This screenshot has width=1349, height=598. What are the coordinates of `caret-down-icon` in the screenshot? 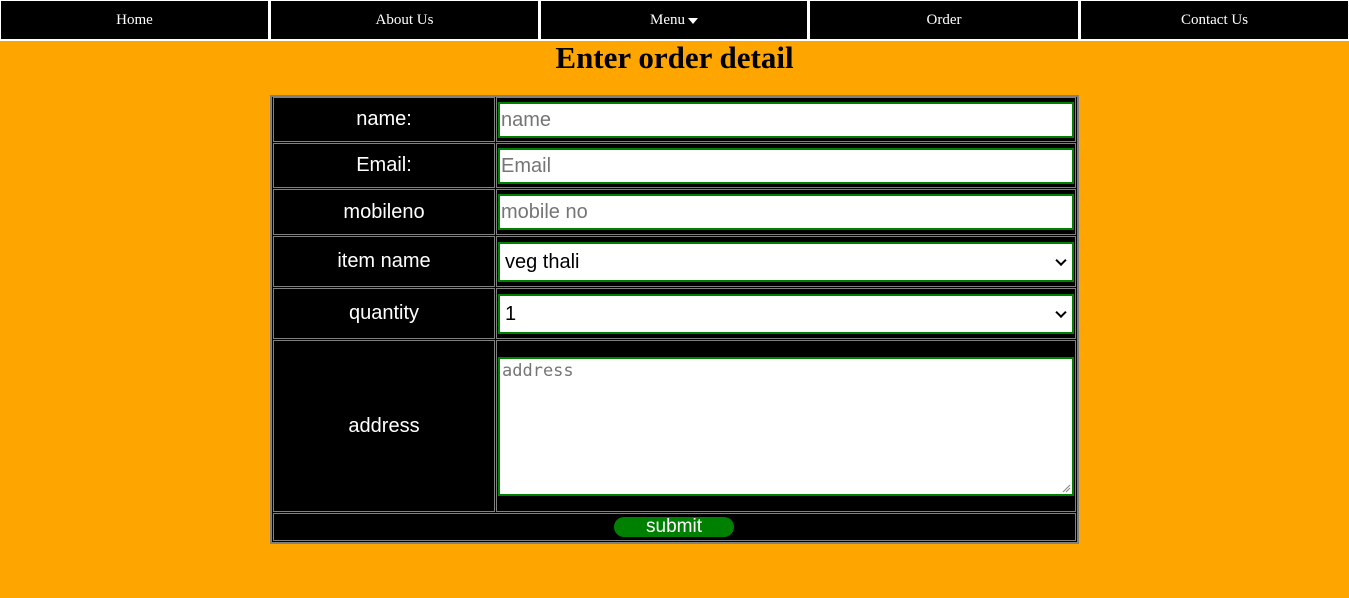 It's located at (693, 20).